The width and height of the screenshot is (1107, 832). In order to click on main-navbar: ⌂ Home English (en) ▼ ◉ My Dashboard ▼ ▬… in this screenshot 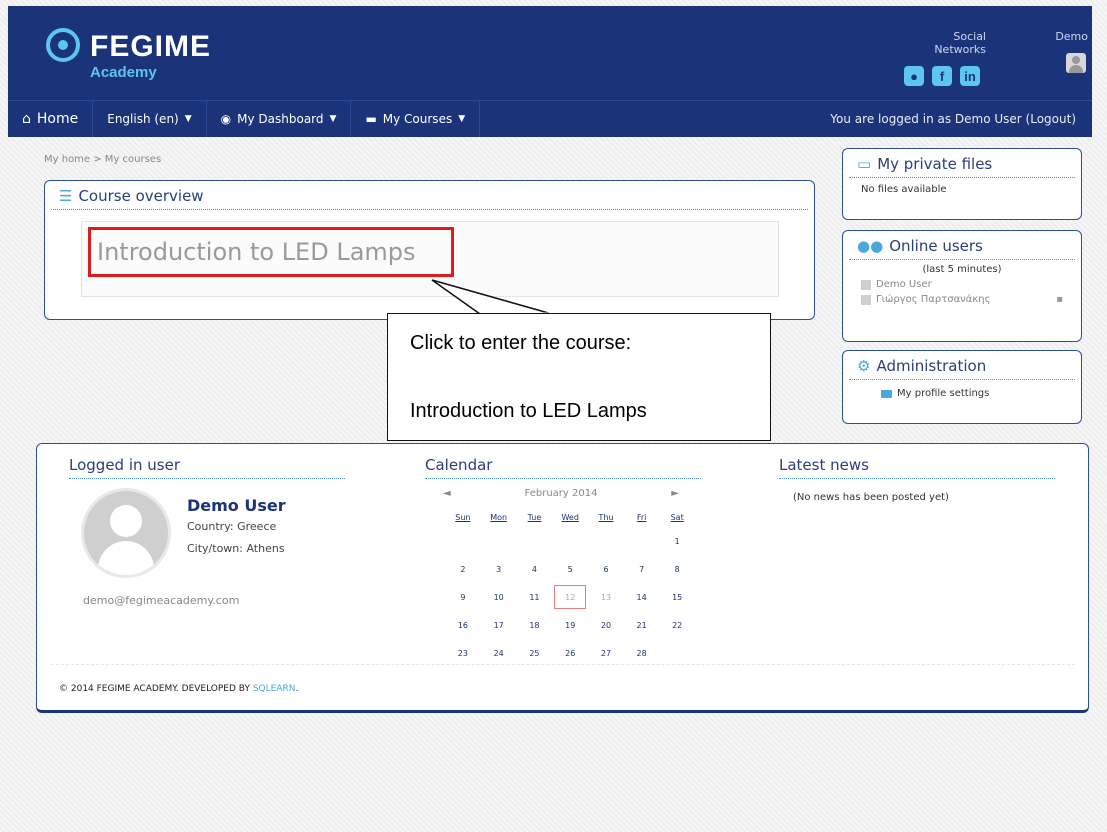, I will do `click(550, 118)`.